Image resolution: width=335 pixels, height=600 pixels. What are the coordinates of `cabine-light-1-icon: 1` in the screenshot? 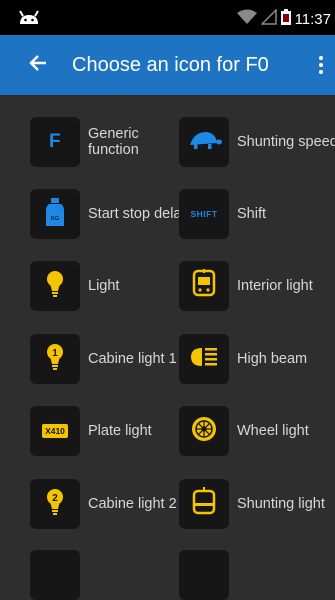 It's located at (55, 359).